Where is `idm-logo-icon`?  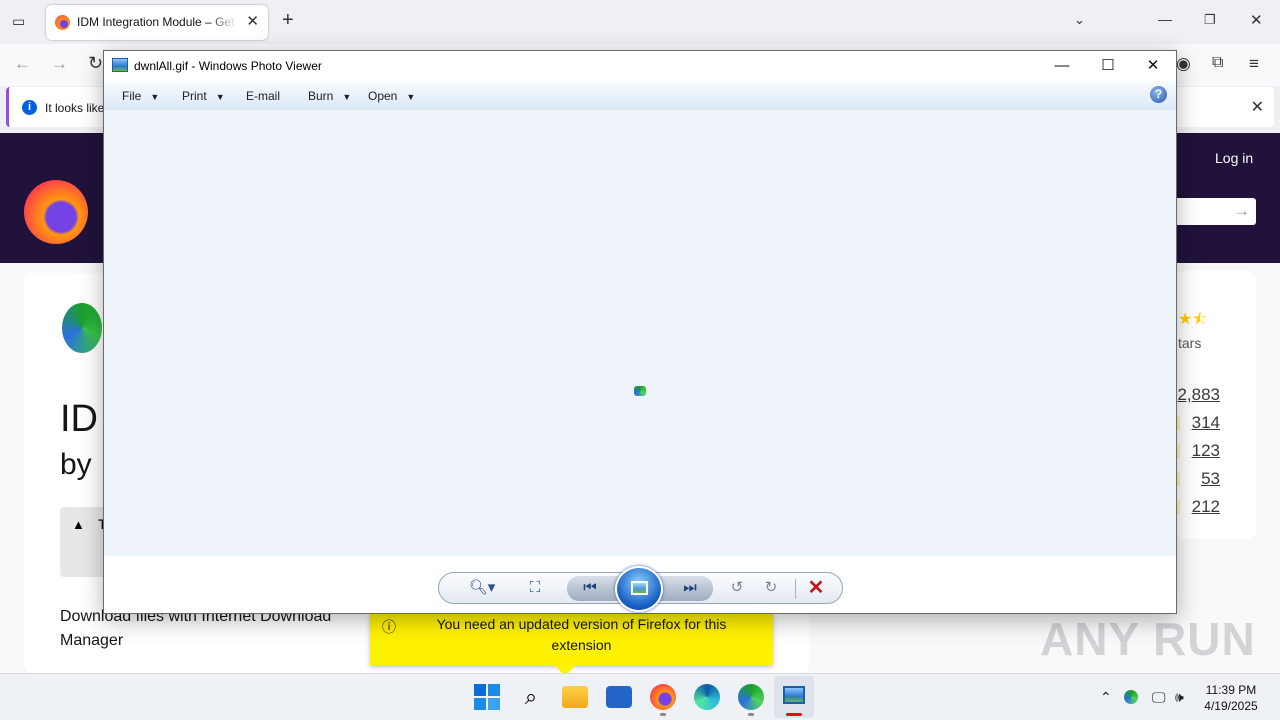 idm-logo-icon is located at coordinates (82, 328).